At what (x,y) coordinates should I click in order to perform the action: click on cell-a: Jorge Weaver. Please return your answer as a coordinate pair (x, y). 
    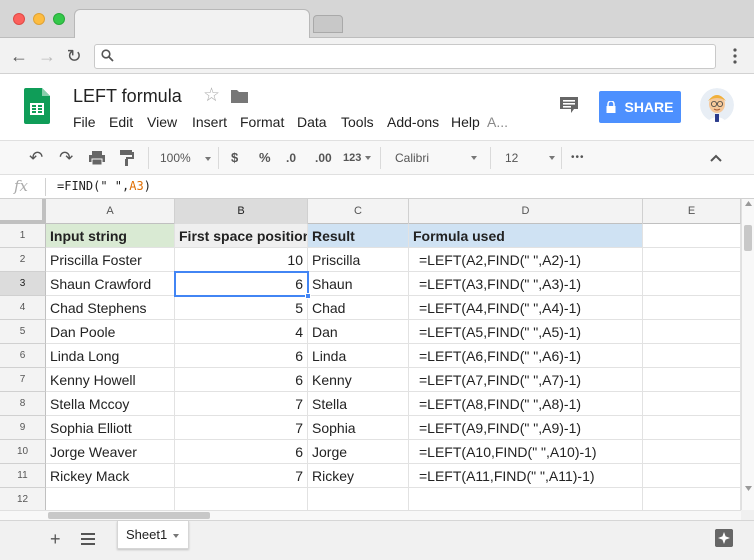
    Looking at the image, I should click on (110, 452).